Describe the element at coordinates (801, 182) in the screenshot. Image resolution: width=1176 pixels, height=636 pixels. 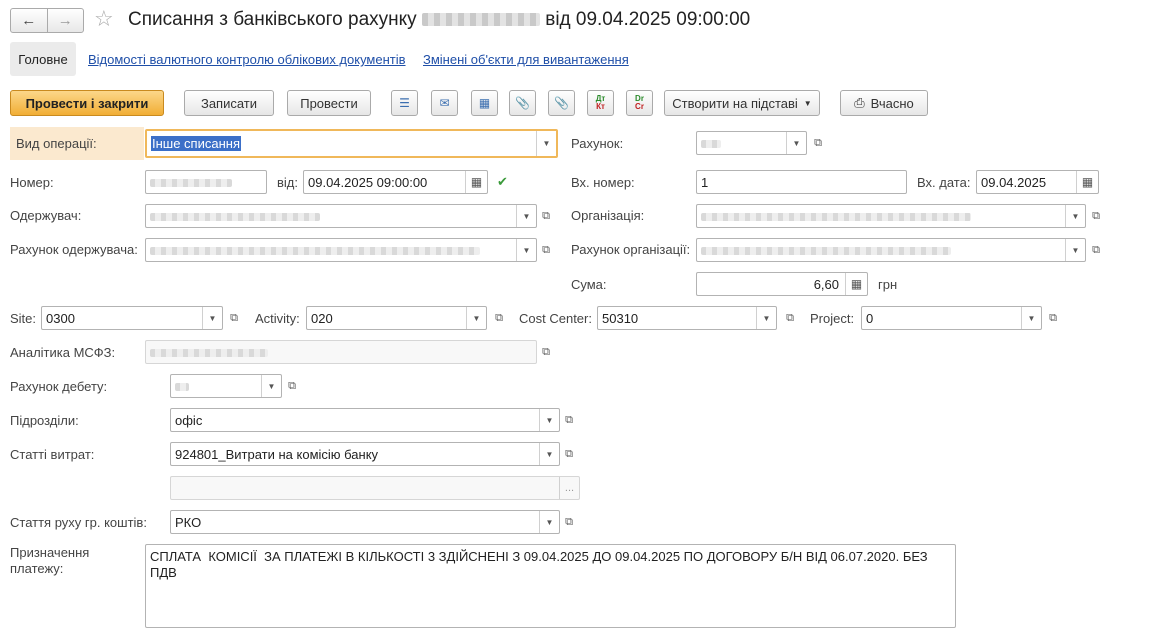
I see `in-number-field: 1` at that location.